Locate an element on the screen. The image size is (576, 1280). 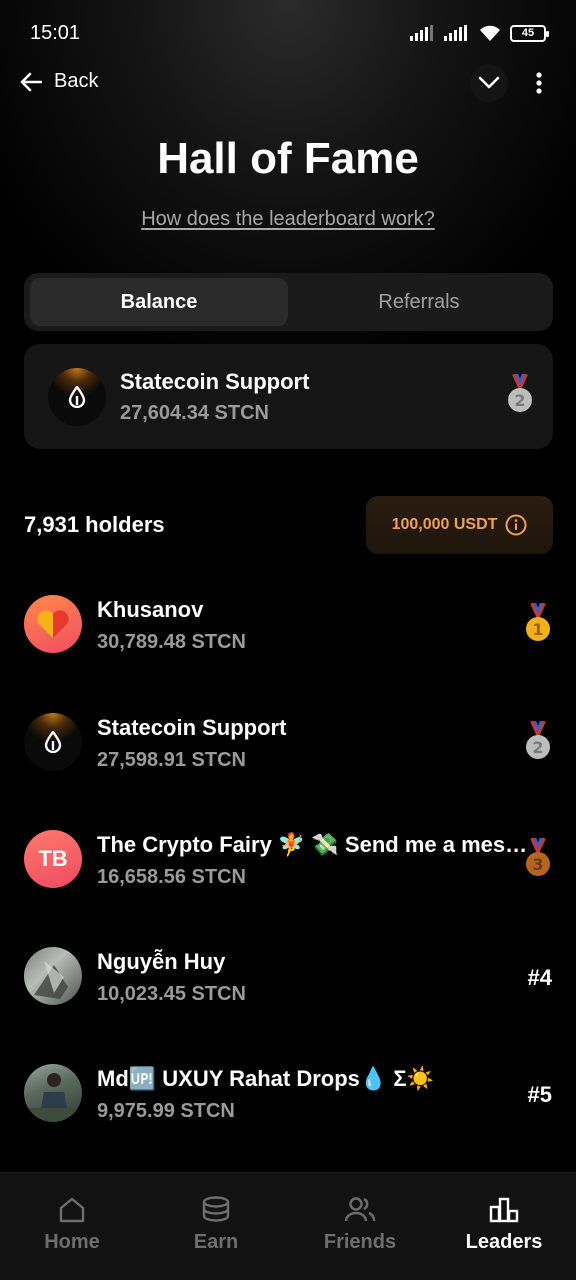
nav-earn: Earn is located at coordinates (216, 1226).